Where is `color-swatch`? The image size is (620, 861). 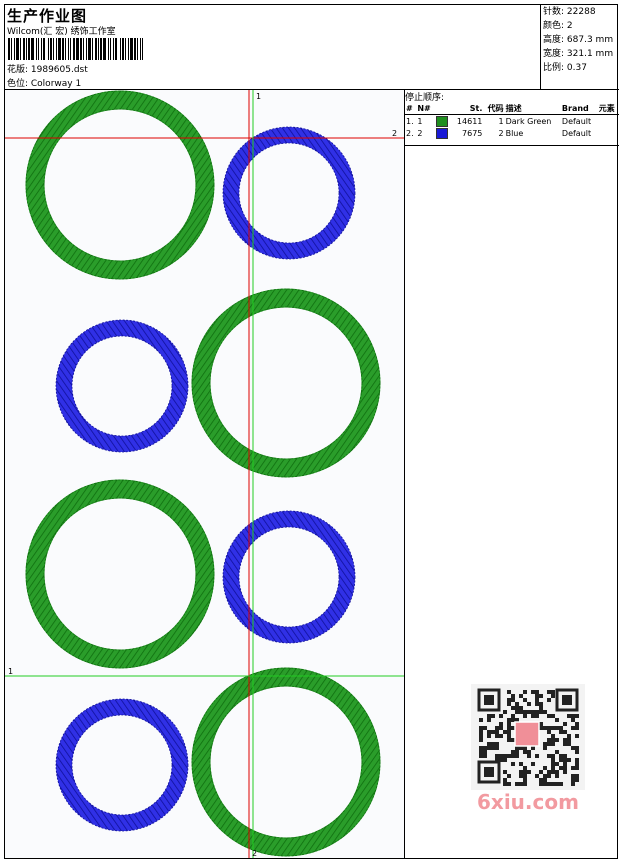 color-swatch is located at coordinates (441, 133).